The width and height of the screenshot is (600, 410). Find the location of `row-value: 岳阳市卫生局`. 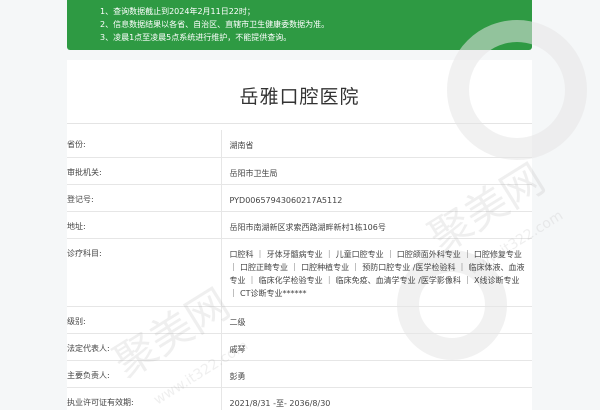

row-value: 岳阳市卫生局 is located at coordinates (376, 171).